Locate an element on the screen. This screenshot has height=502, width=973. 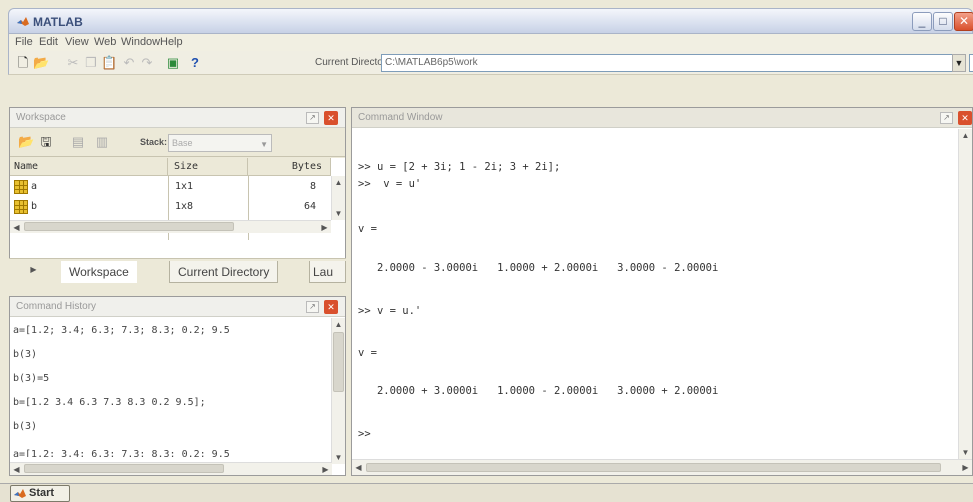
start-button: Start is located at coordinates (40, 493).